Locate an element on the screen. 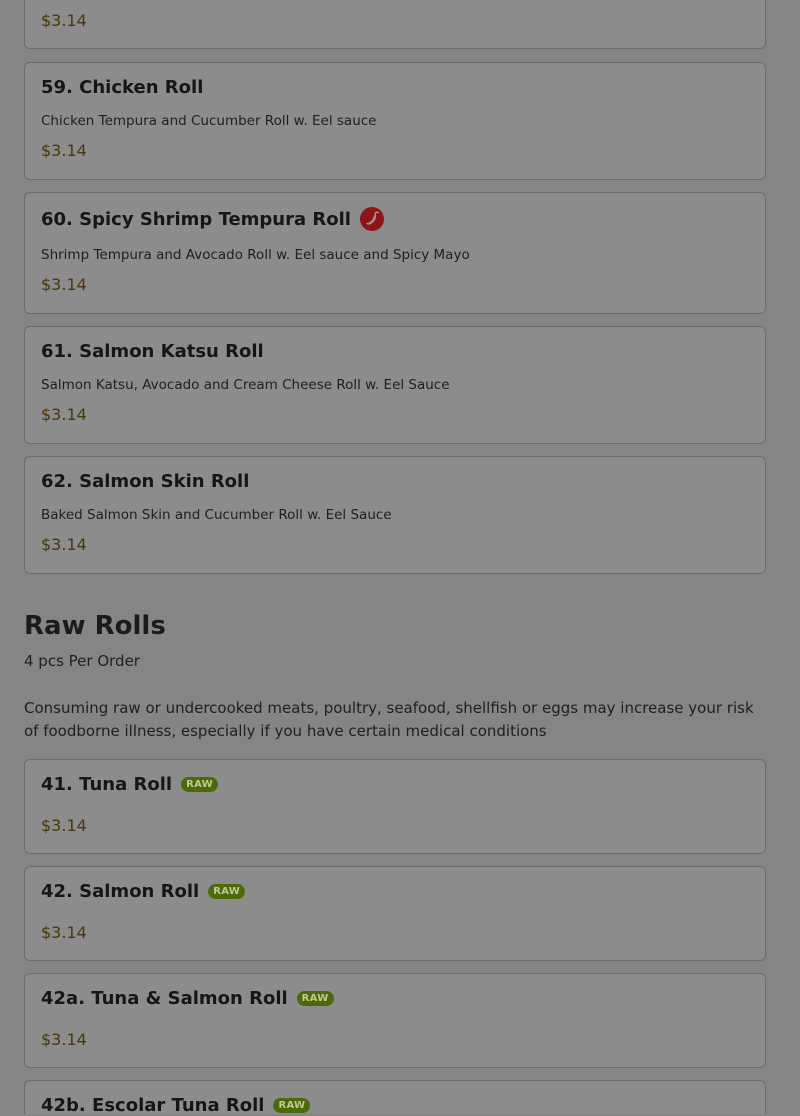  item-name: 42. Salmon Roll is located at coordinates (120, 891).